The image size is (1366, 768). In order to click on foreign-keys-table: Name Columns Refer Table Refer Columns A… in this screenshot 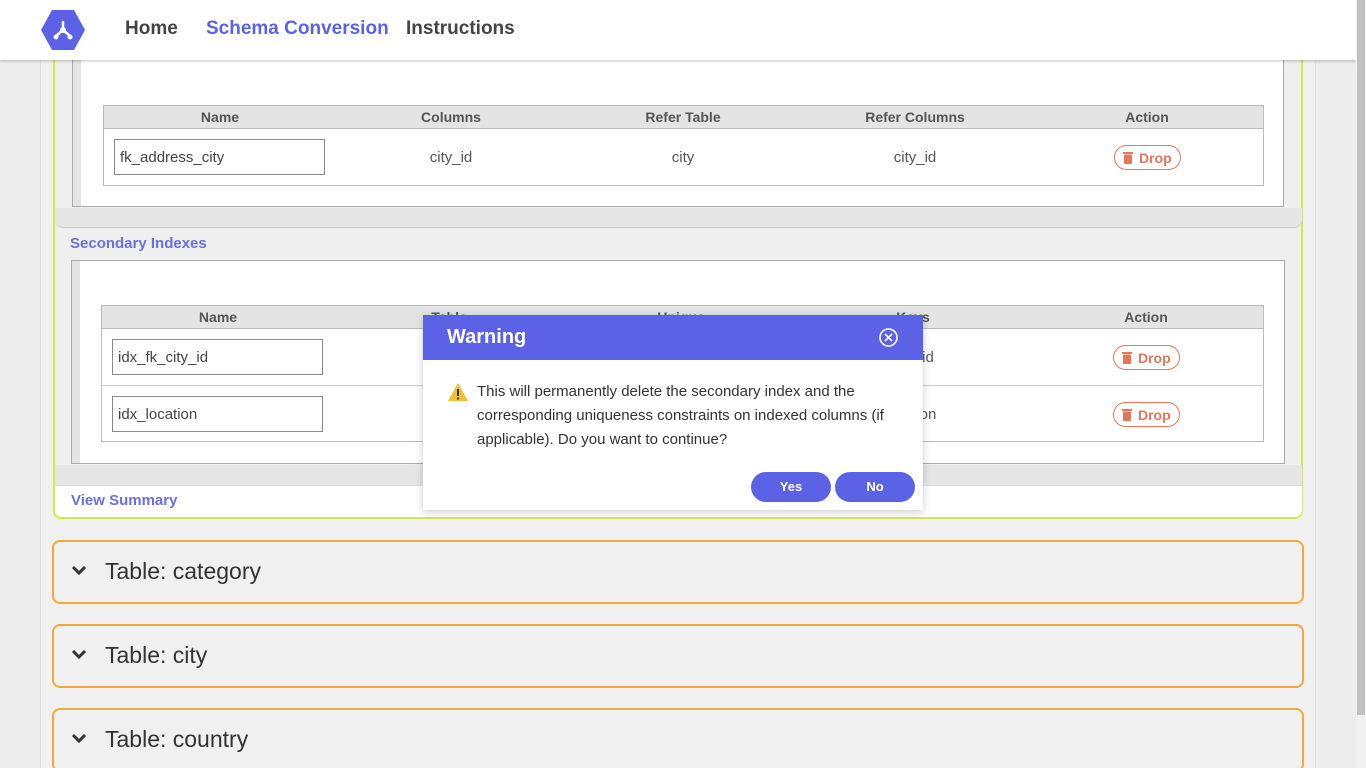, I will do `click(683, 145)`.